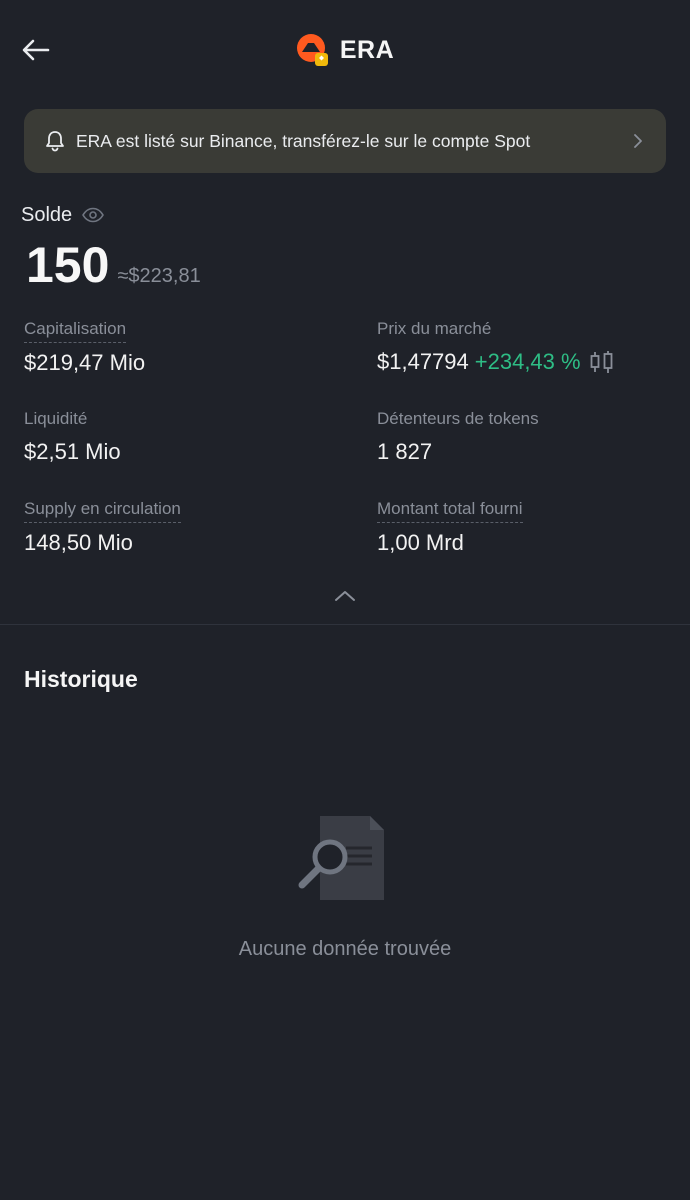  I want to click on chevron-up-icon, so click(345, 596).